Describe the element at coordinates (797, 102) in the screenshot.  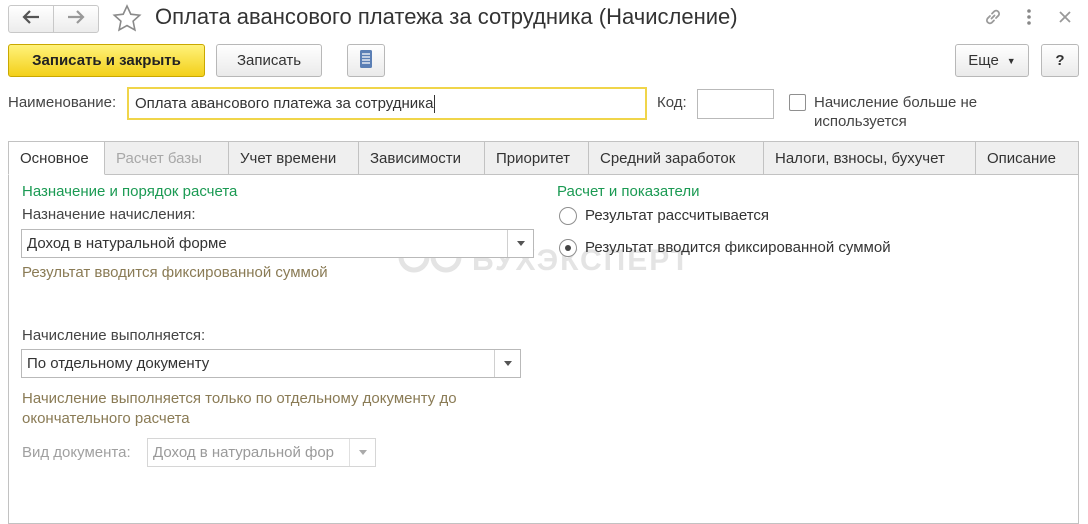
I see `unused-checkbox` at that location.